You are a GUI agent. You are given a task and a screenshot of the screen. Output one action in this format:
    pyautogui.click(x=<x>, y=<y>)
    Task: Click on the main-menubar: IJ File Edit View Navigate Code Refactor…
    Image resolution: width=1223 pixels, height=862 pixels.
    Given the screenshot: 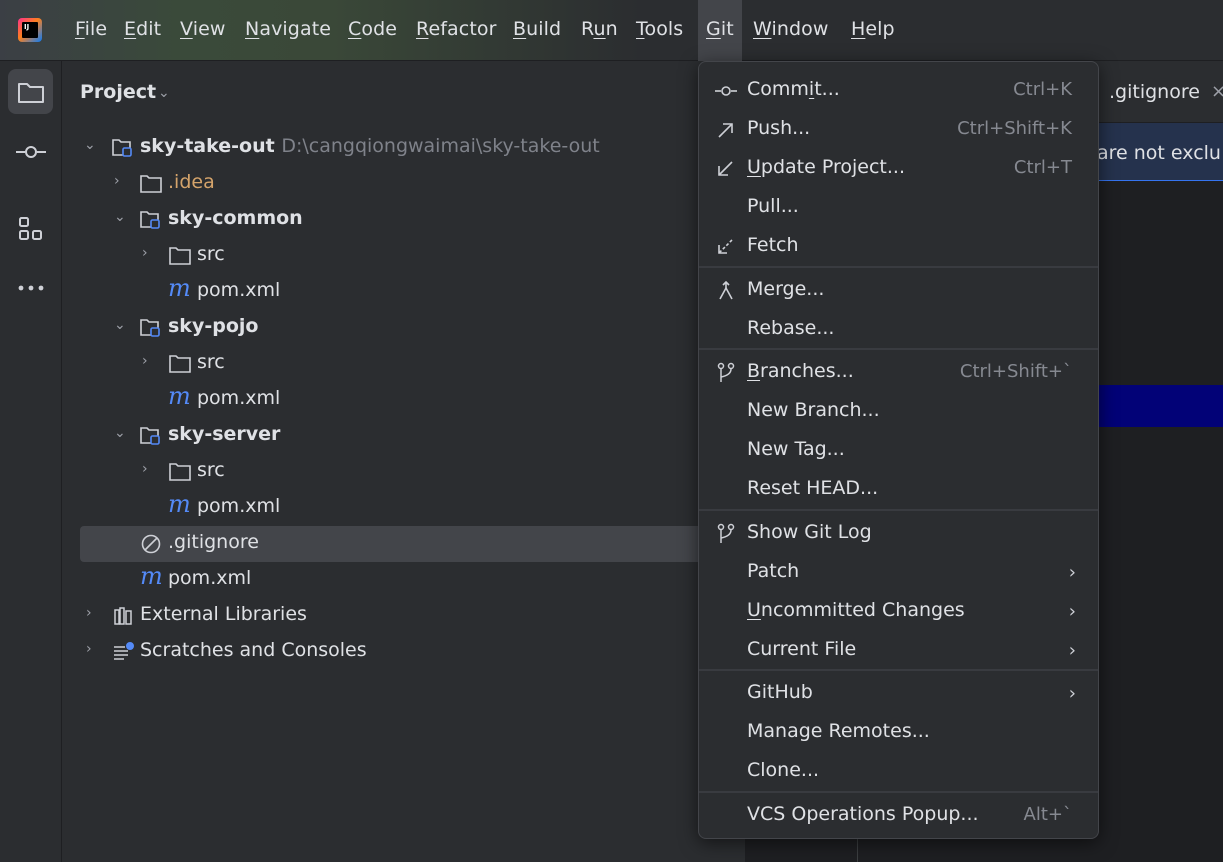 What is the action you would take?
    pyautogui.click(x=611, y=30)
    